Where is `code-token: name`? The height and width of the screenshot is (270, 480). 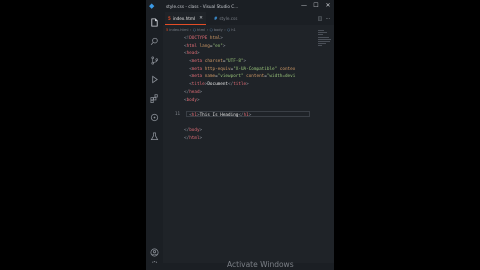 code-token: name is located at coordinates (209, 77).